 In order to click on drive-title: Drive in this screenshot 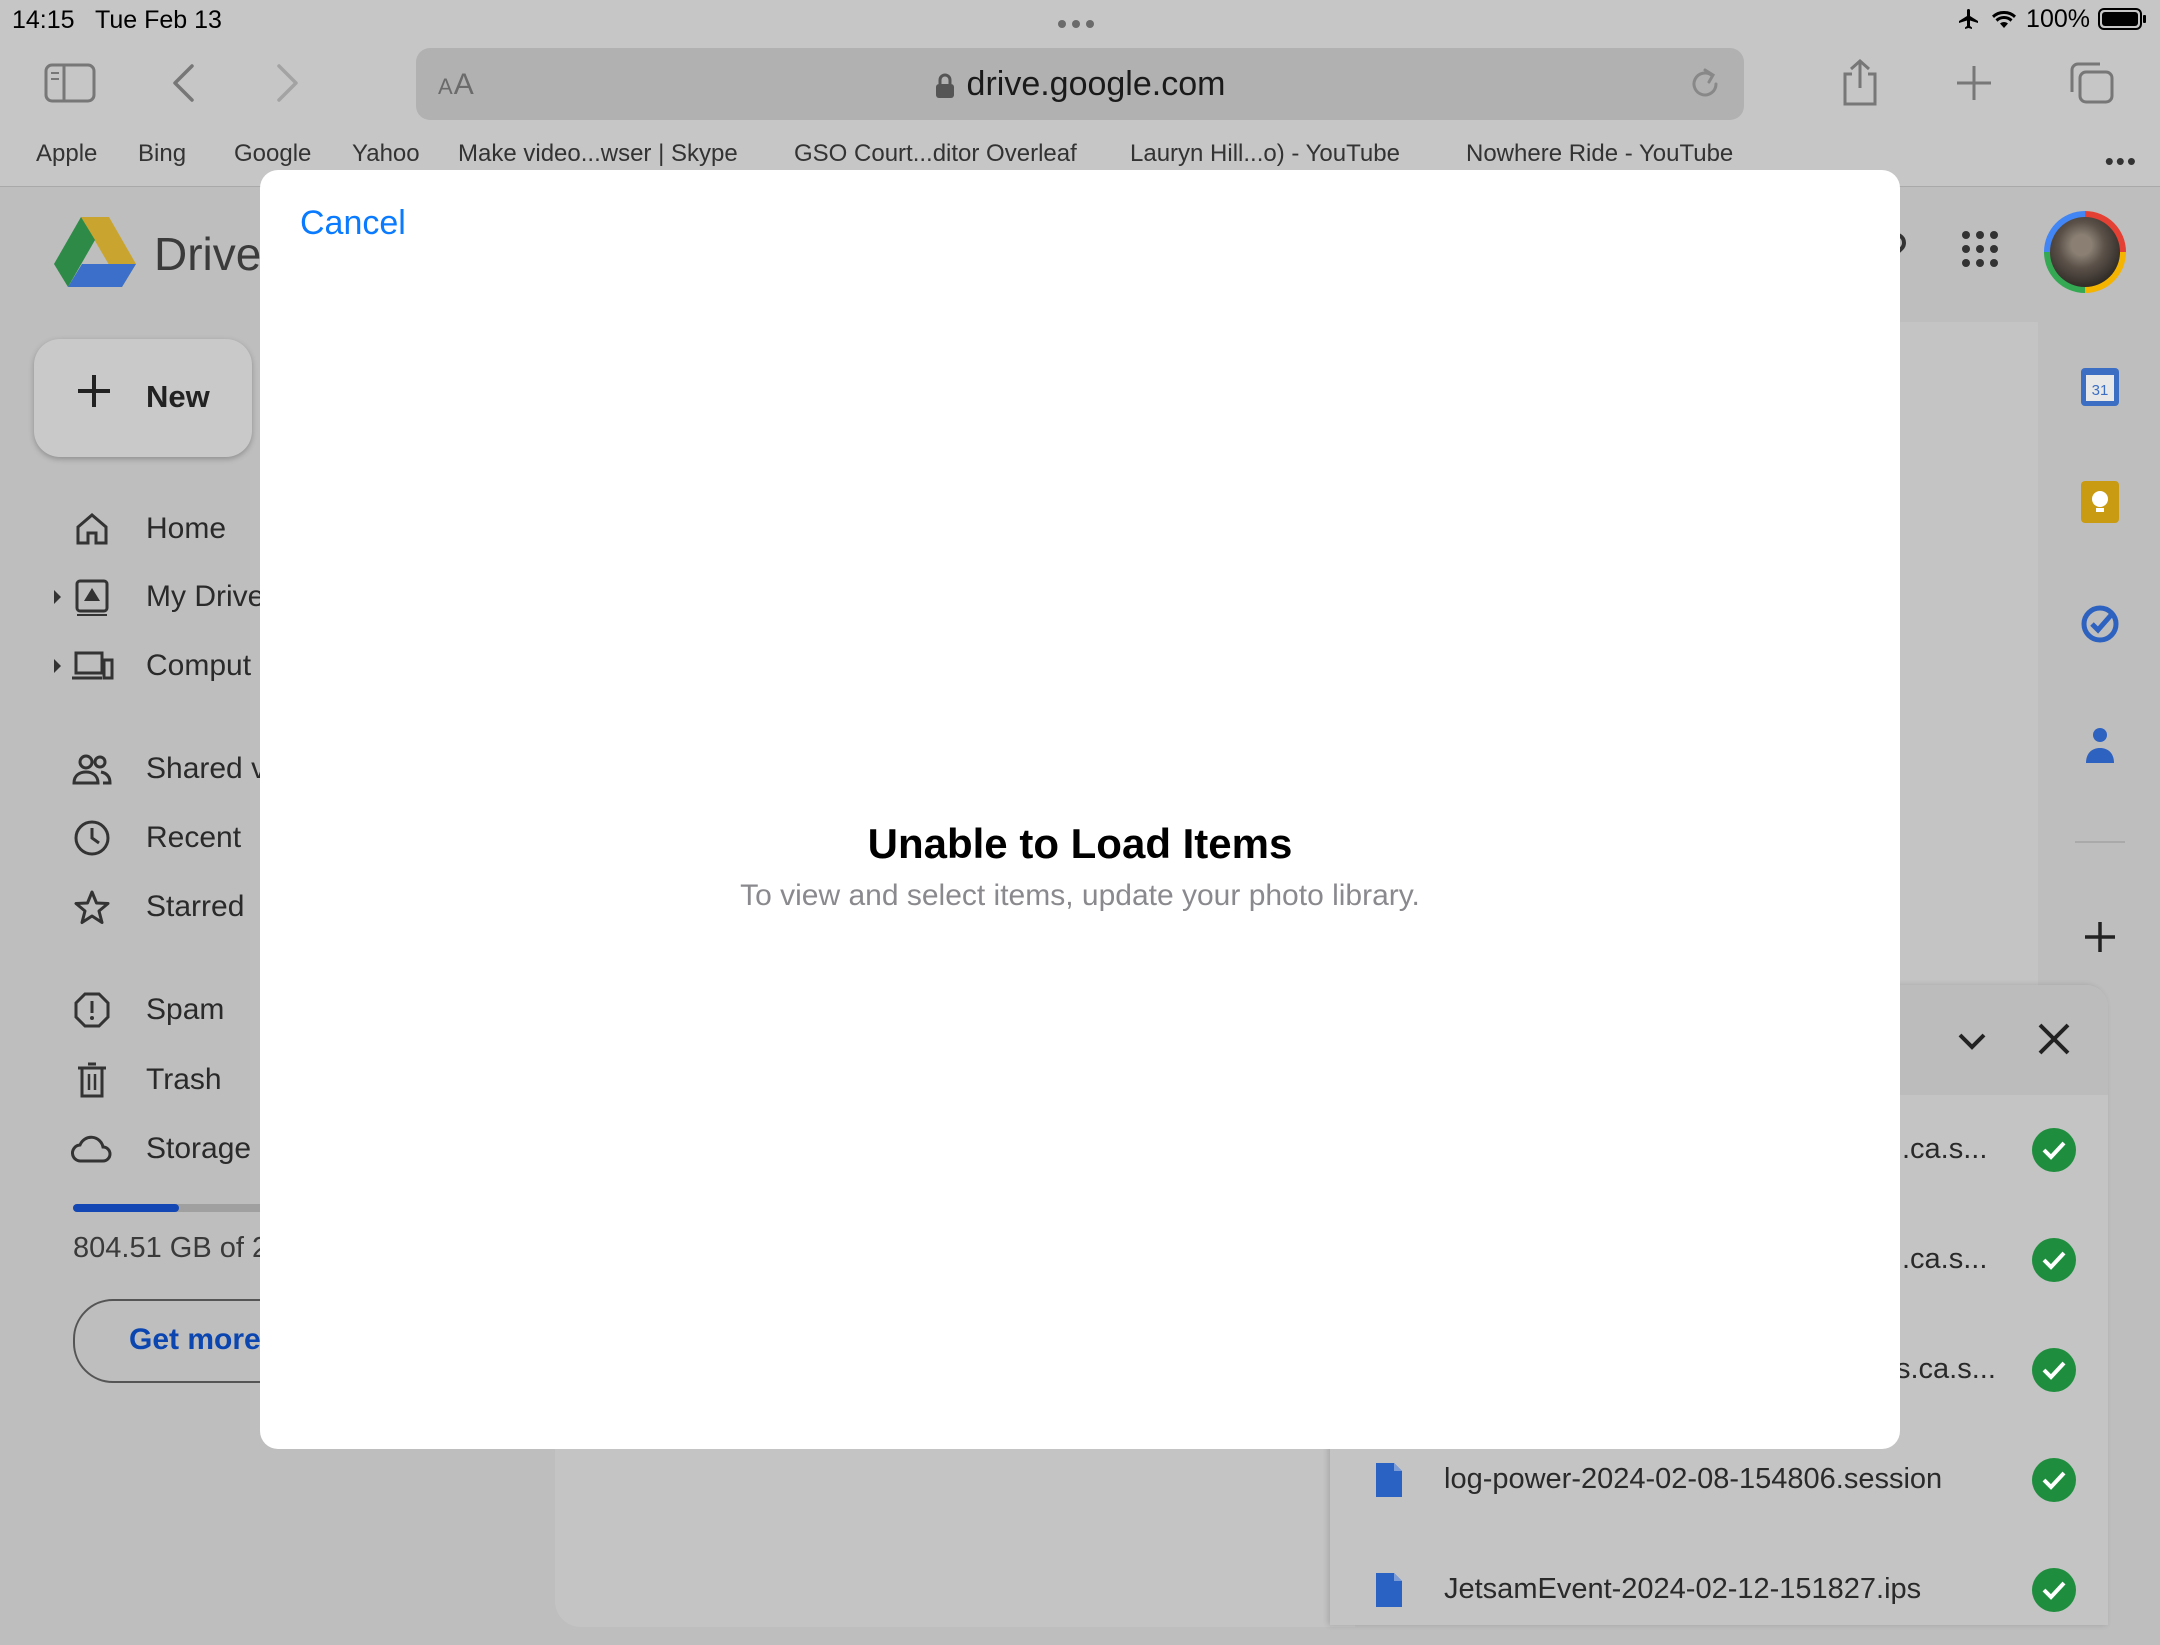, I will do `click(208, 254)`.